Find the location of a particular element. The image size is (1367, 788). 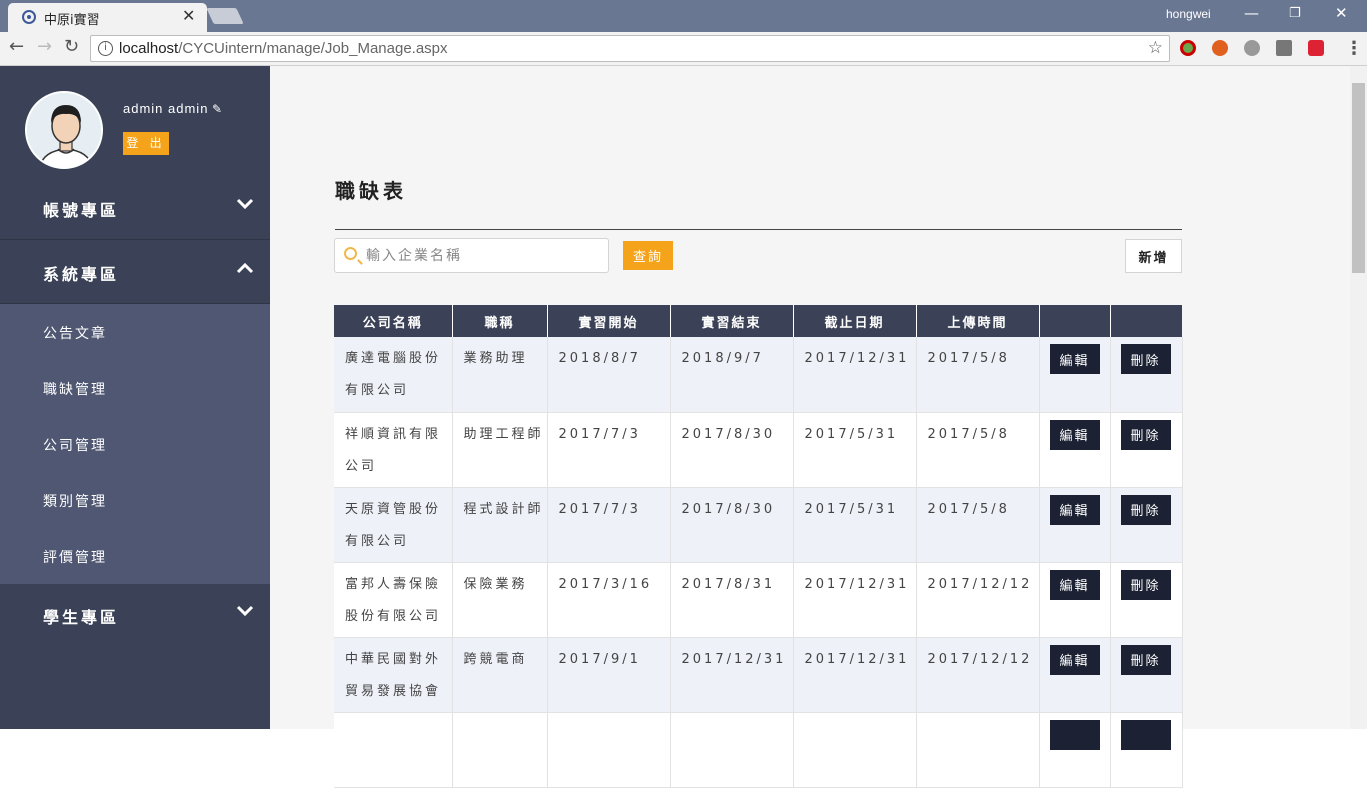

extension-icon is located at coordinates (1188, 48).